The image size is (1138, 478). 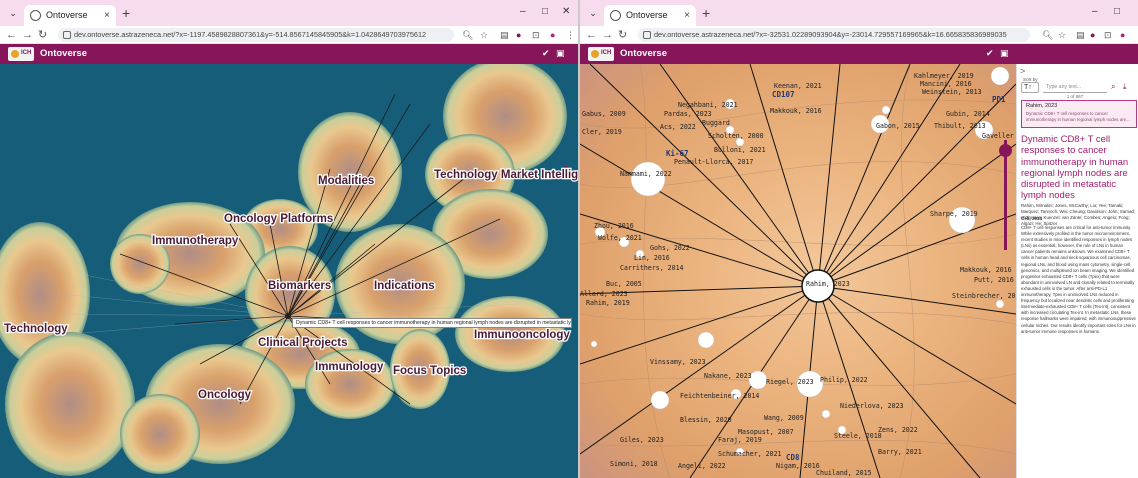 I want to click on paper-label: Gubin, 2014, so click(x=968, y=114).